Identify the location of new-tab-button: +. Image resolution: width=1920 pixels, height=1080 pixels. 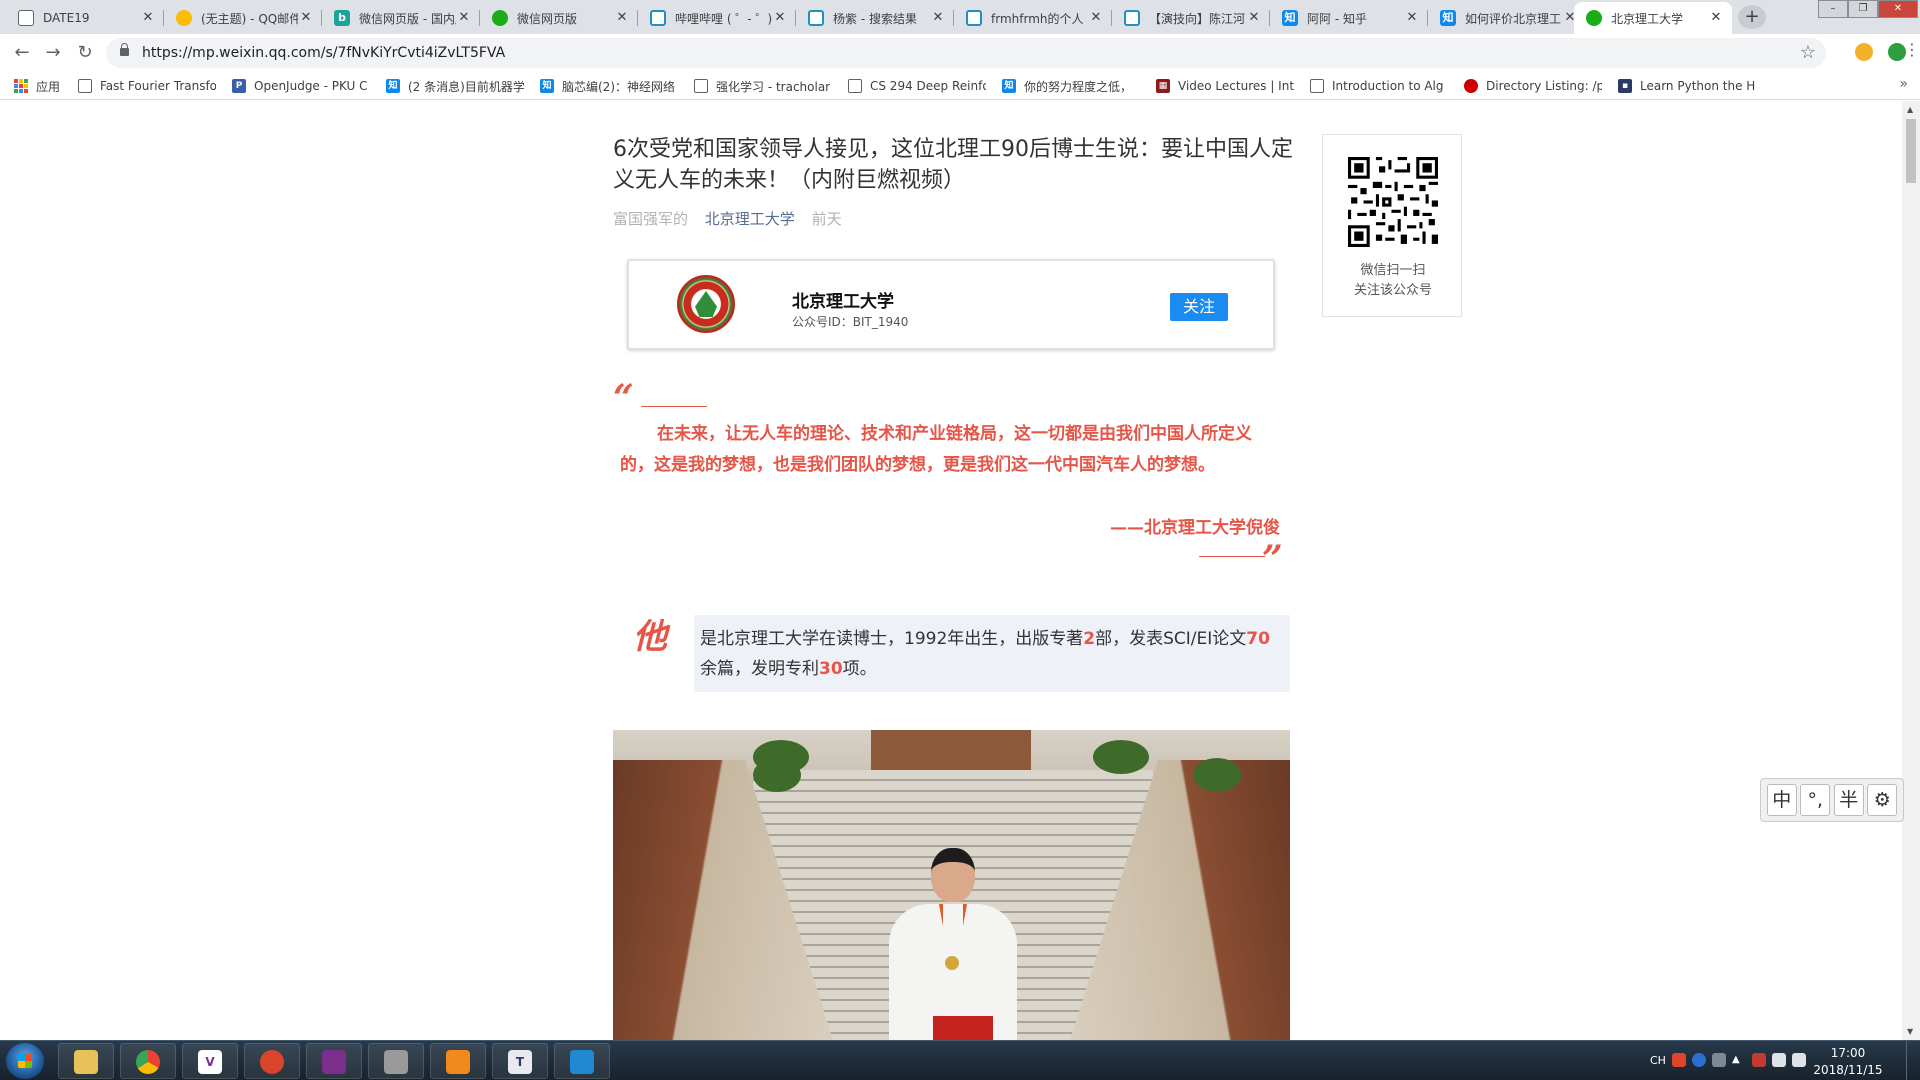
(1752, 17).